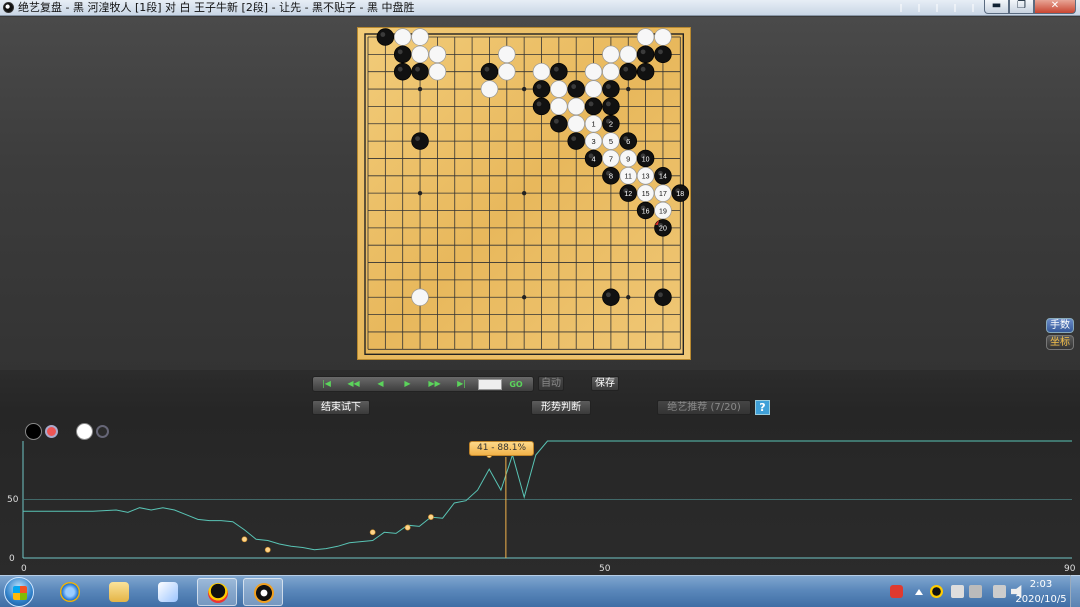 This screenshot has width=1080, height=607. Describe the element at coordinates (13, 500) in the screenshot. I see `y-tick-50: 50` at that location.